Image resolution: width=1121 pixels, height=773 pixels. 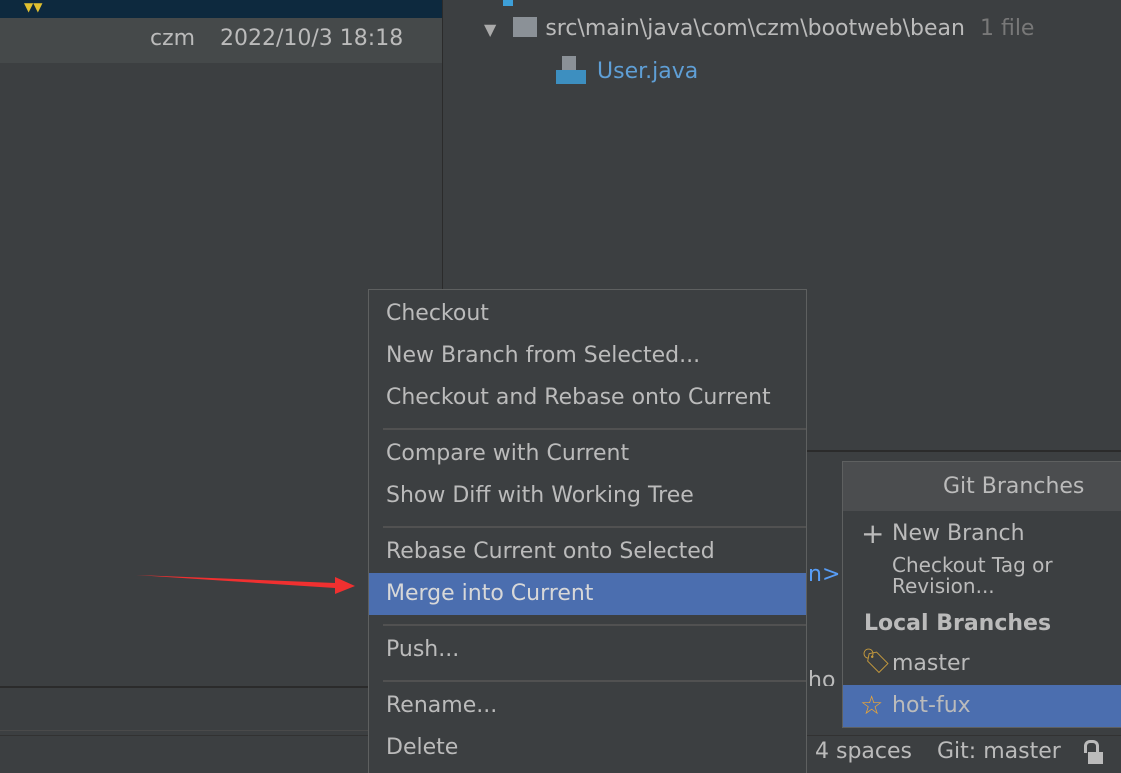 I want to click on text-fragment: ho, so click(x=822, y=677).